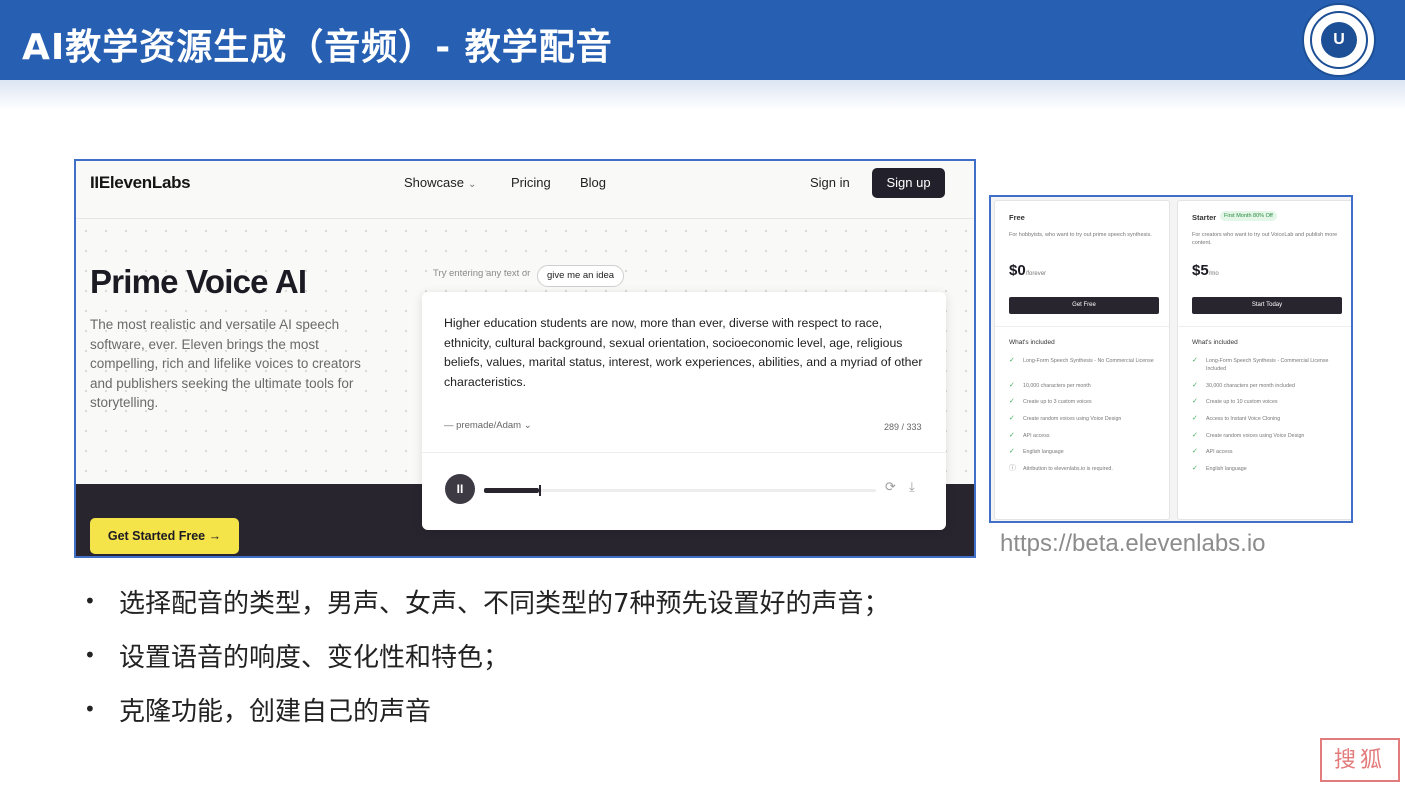  I want to click on slide-title: AI教学资源生成（音频）- 教学配音, so click(317, 47).